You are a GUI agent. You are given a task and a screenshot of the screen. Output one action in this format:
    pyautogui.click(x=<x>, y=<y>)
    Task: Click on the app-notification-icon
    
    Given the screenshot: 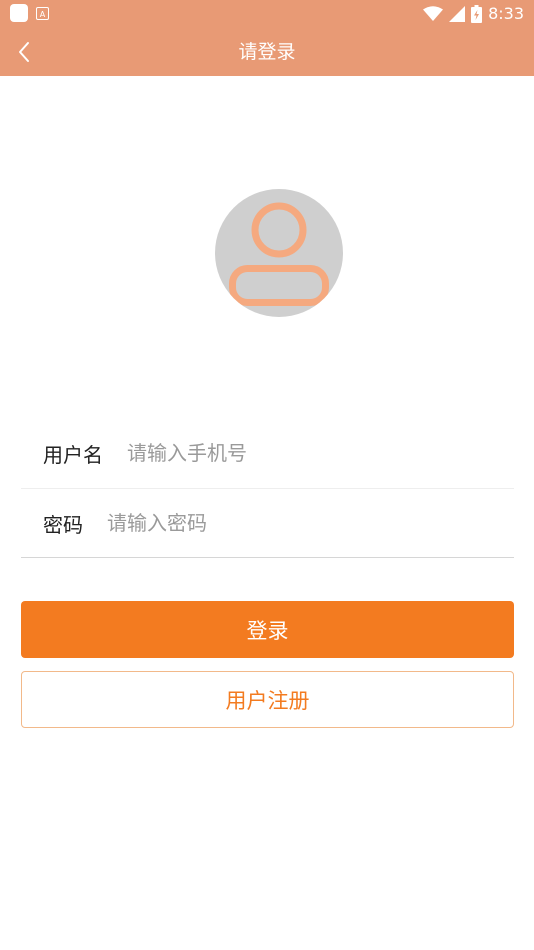 What is the action you would take?
    pyautogui.click(x=19, y=13)
    